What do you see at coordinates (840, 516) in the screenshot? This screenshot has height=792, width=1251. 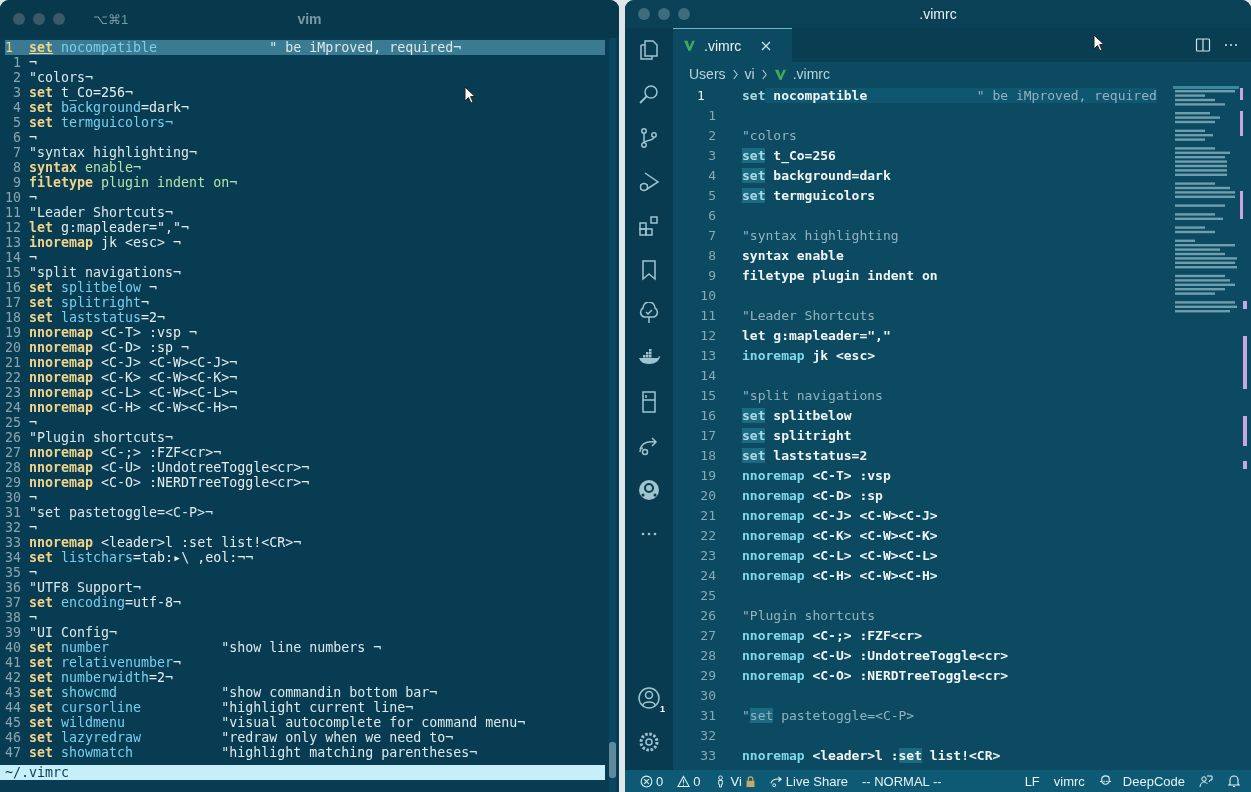 I see `code-text: nnoremap <C-J> <C-W><C-J>` at bounding box center [840, 516].